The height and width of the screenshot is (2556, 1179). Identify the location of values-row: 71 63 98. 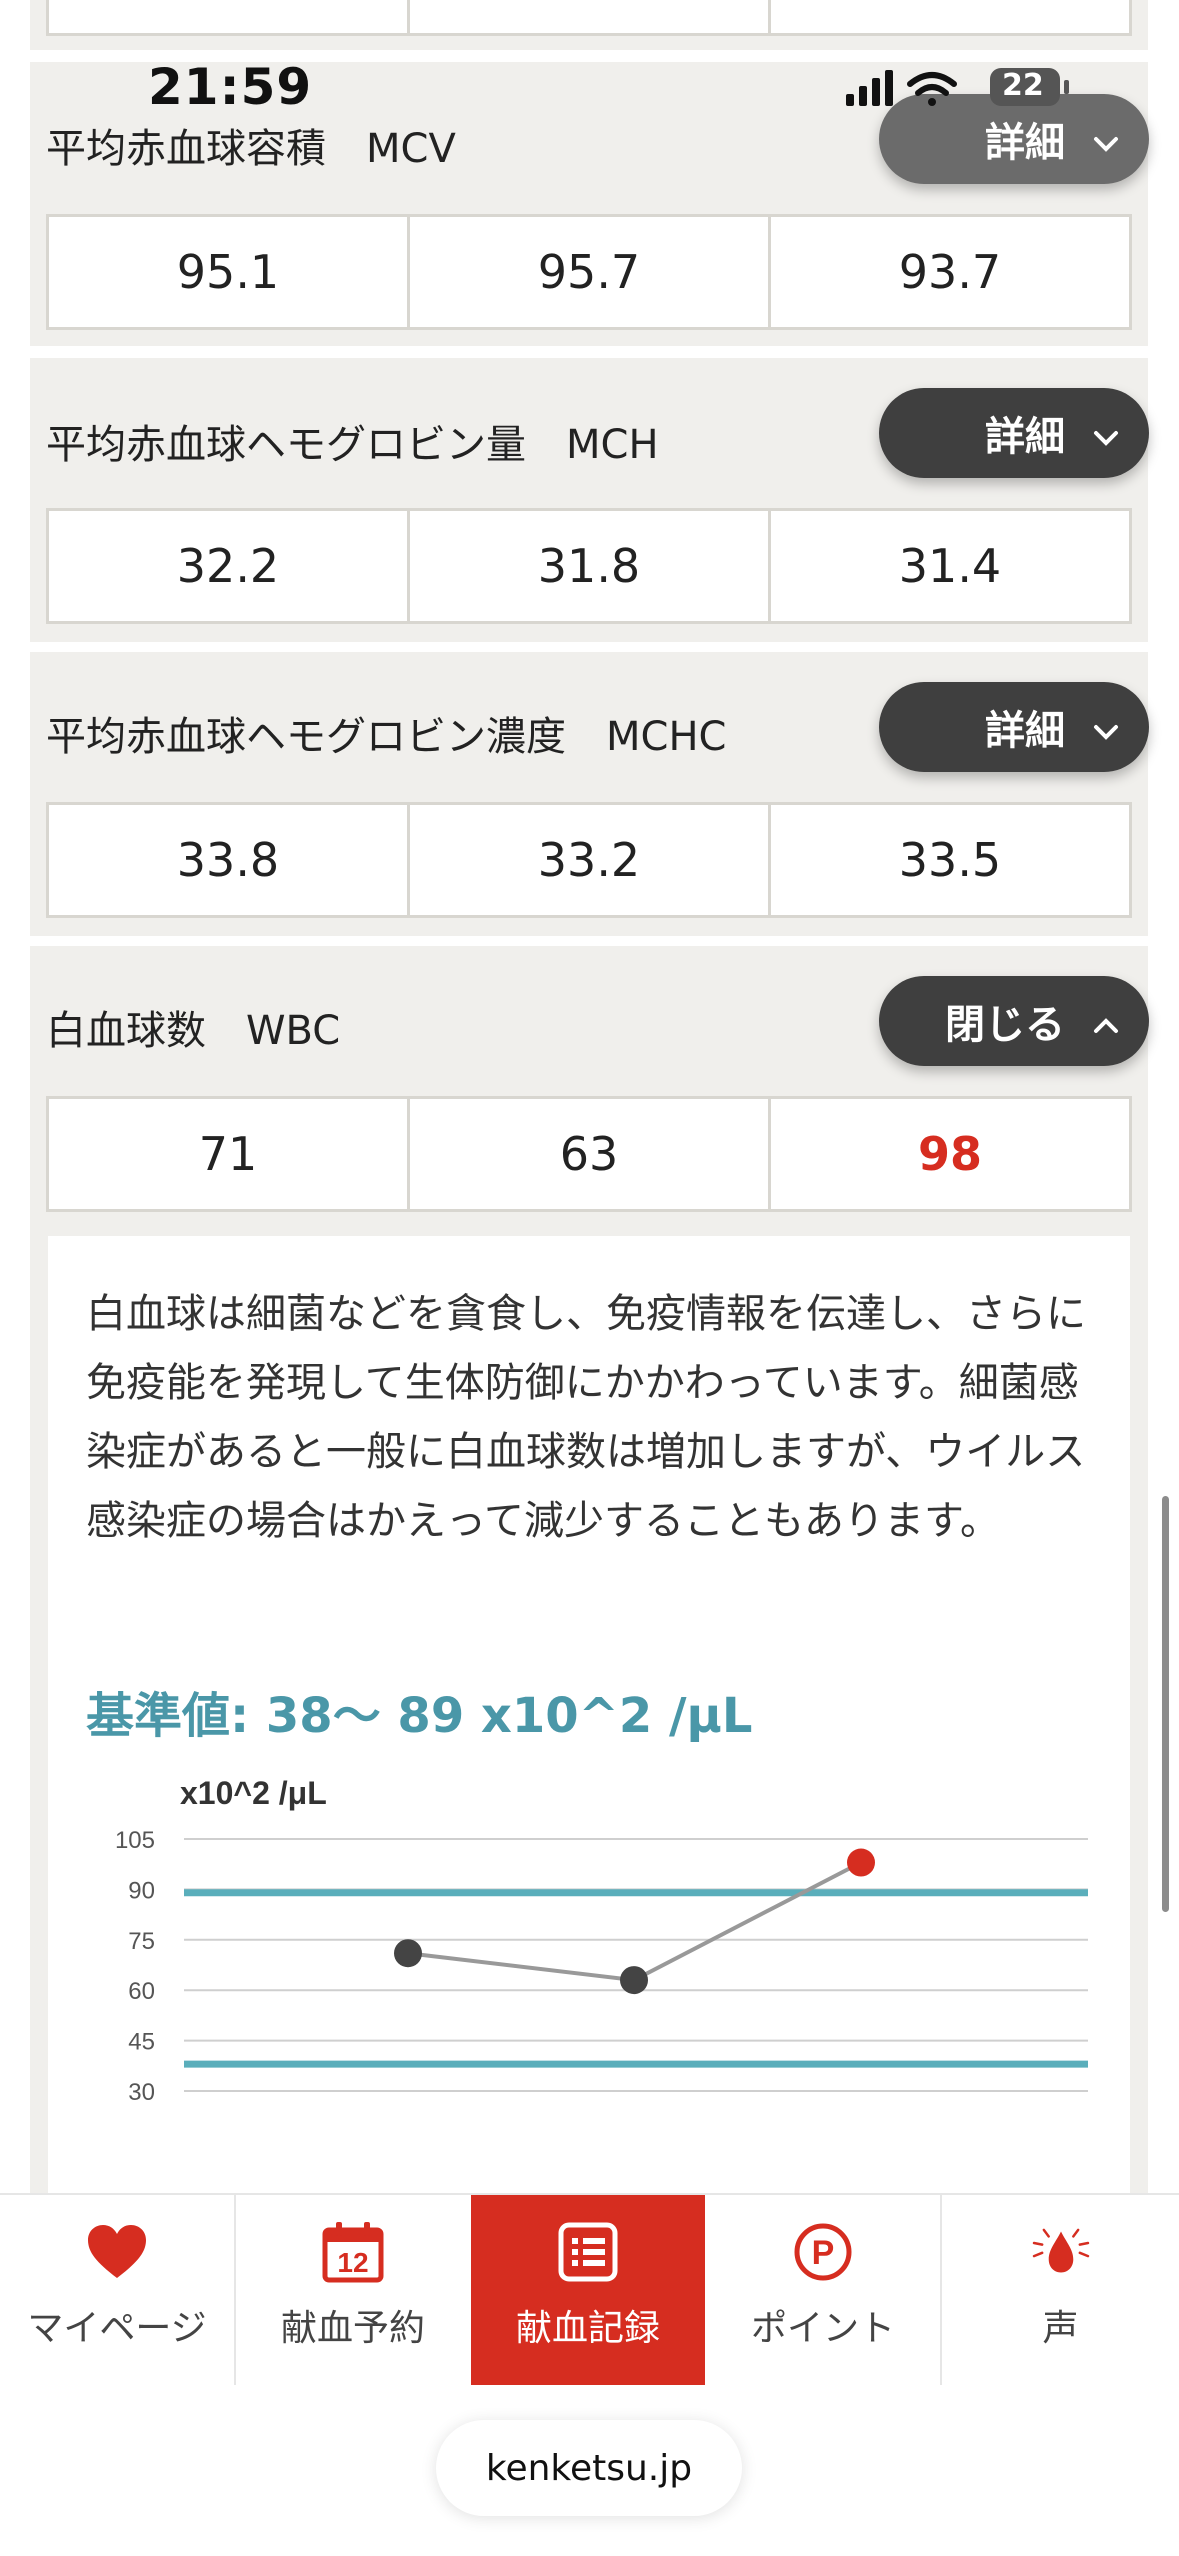
(589, 1154).